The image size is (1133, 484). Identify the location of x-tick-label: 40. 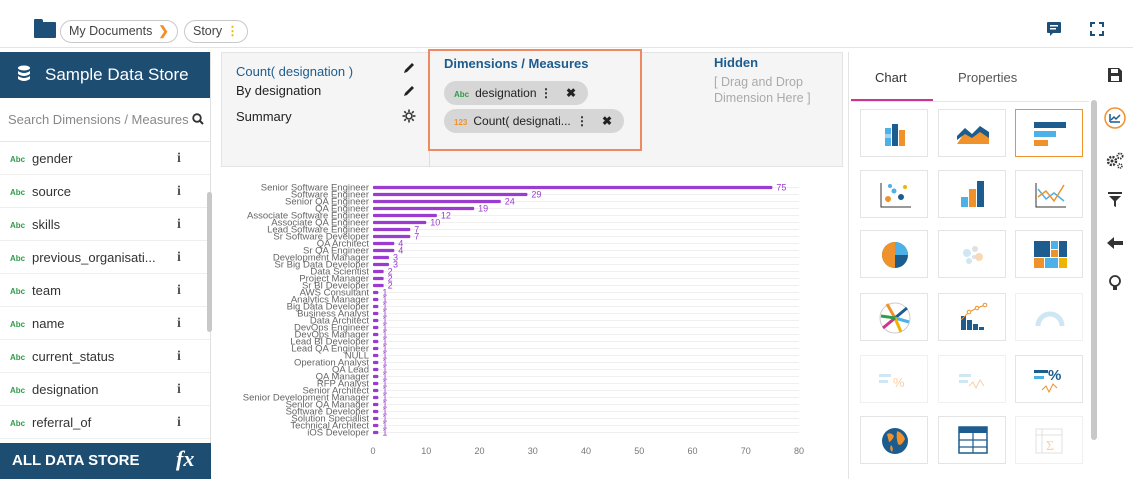
(586, 451).